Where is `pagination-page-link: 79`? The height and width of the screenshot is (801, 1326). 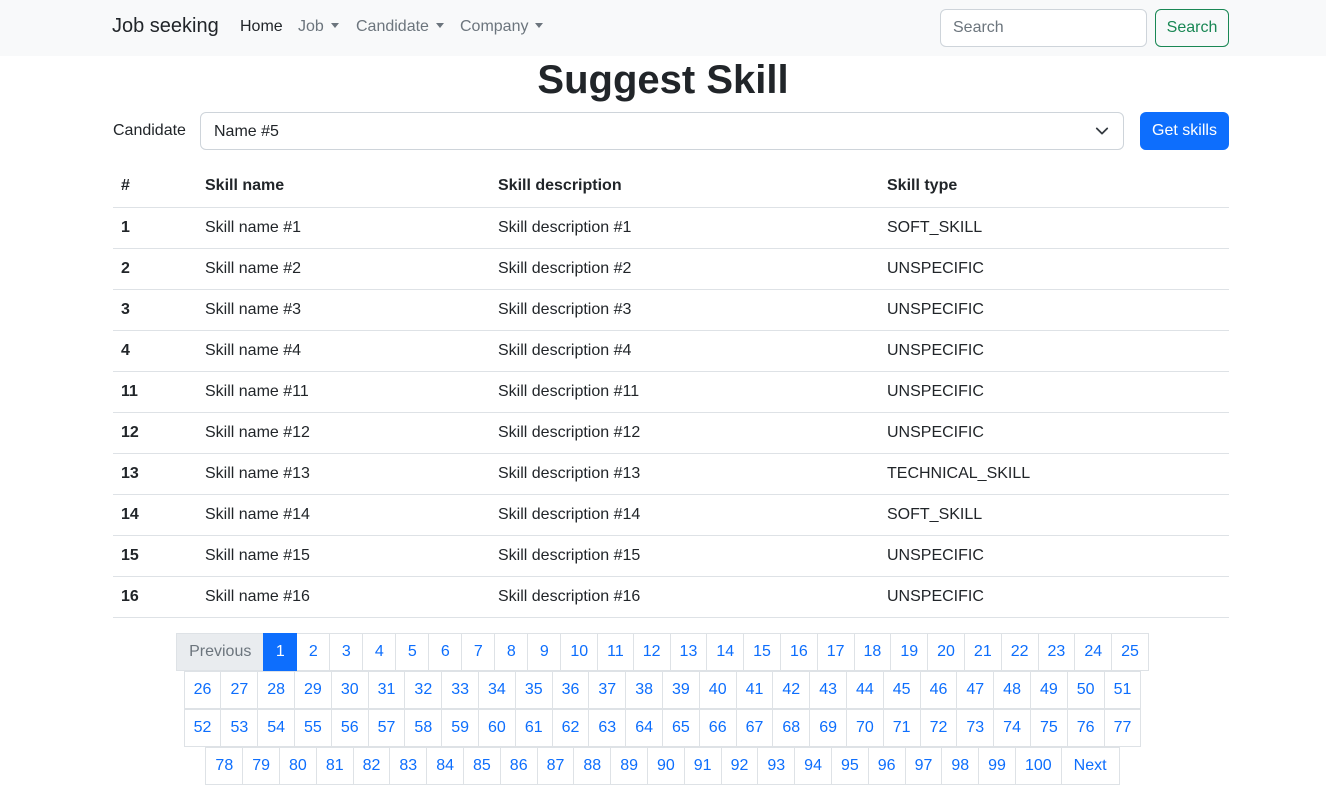
pagination-page-link: 79 is located at coordinates (261, 766).